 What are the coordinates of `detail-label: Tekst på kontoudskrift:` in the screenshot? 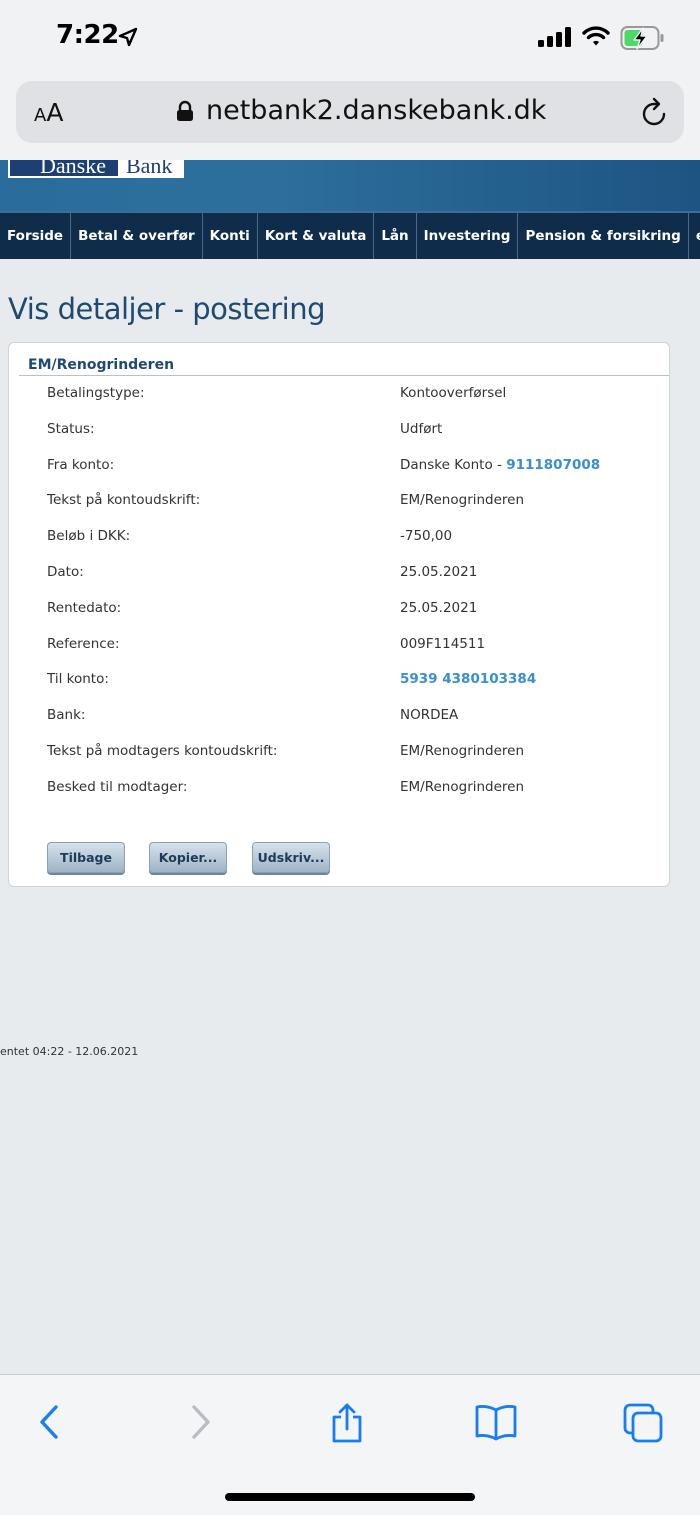 It's located at (124, 500).